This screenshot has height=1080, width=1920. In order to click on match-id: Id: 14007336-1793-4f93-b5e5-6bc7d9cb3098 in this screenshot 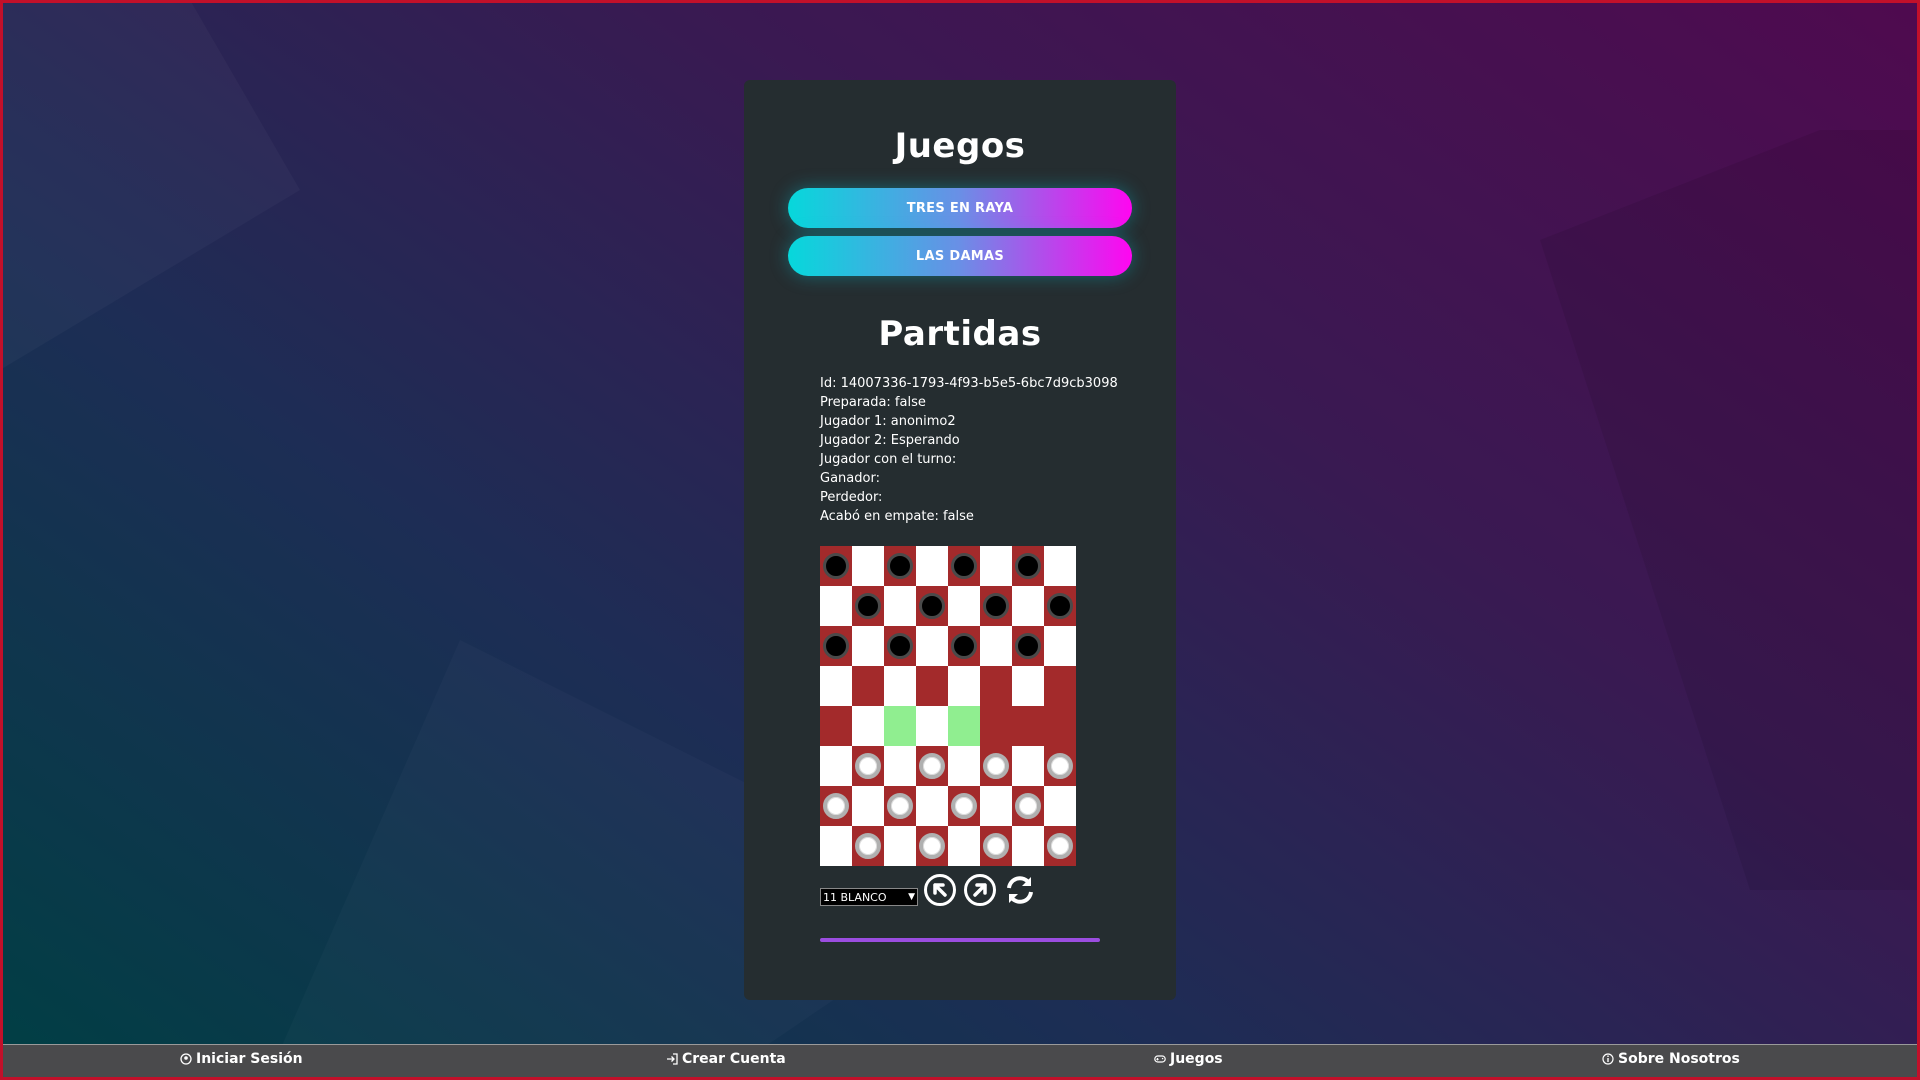, I will do `click(969, 383)`.